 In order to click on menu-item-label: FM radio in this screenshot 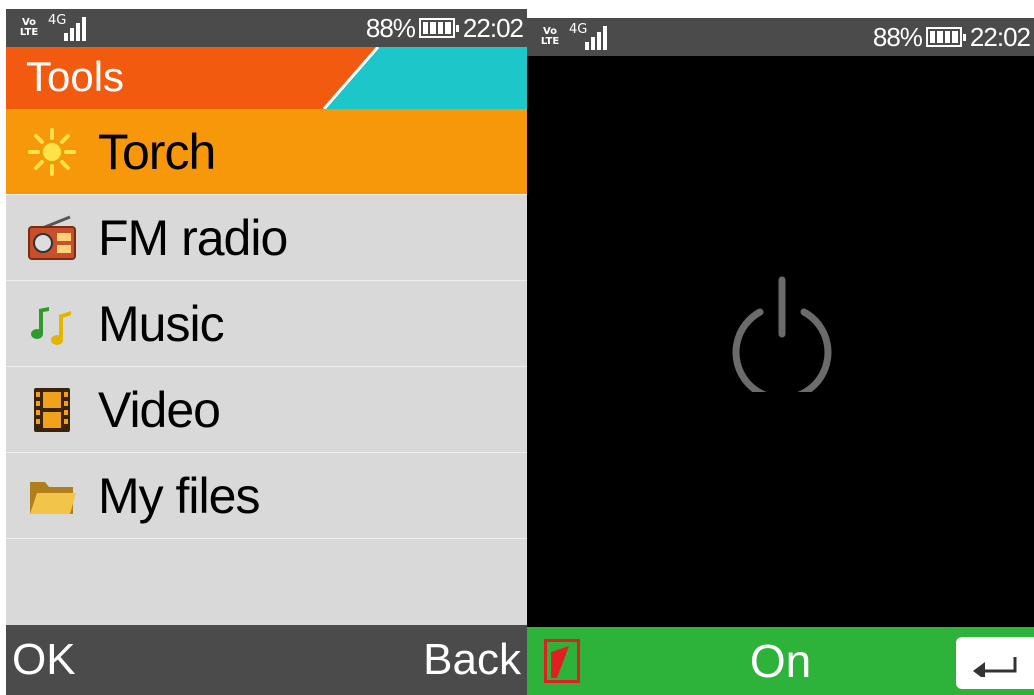, I will do `click(193, 237)`.